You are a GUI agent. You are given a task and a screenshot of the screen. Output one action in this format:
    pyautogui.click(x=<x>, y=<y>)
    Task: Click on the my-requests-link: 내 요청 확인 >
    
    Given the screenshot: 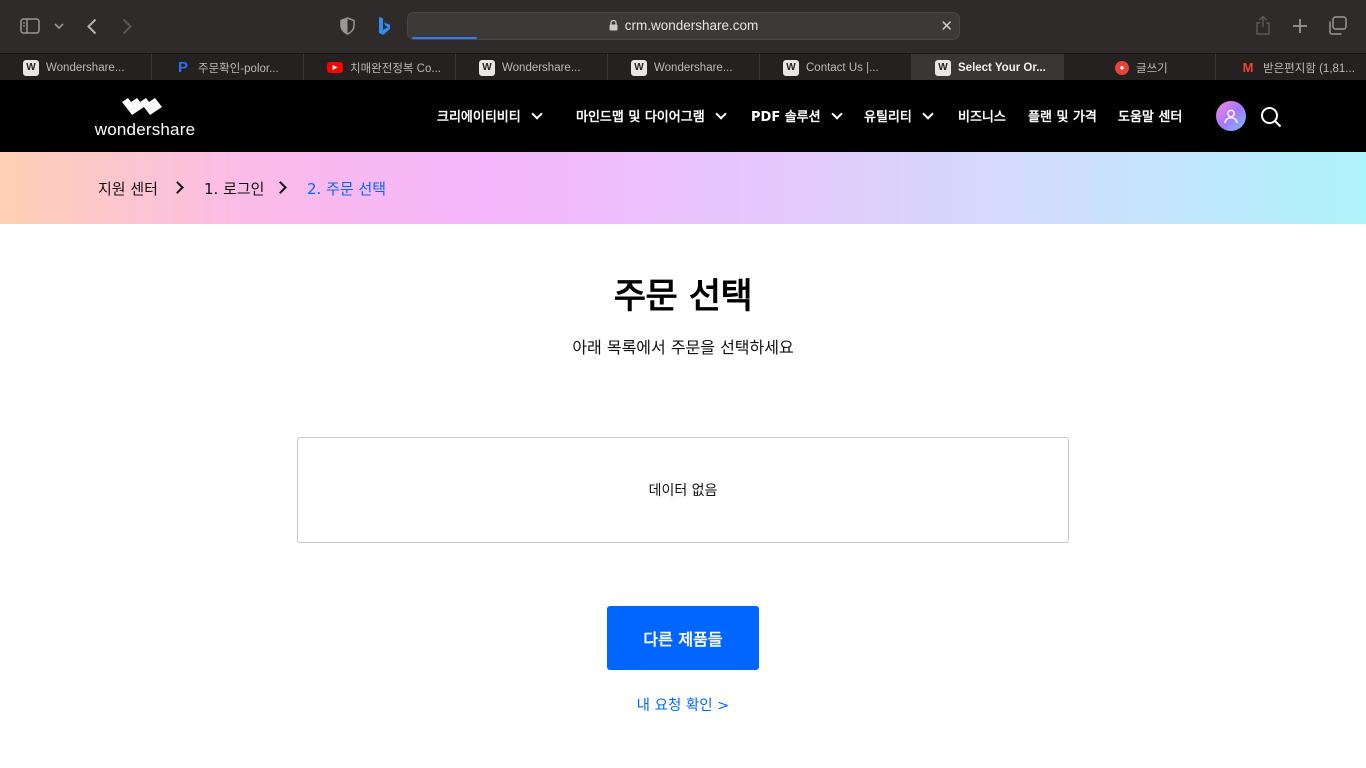 What is the action you would take?
    pyautogui.click(x=683, y=704)
    